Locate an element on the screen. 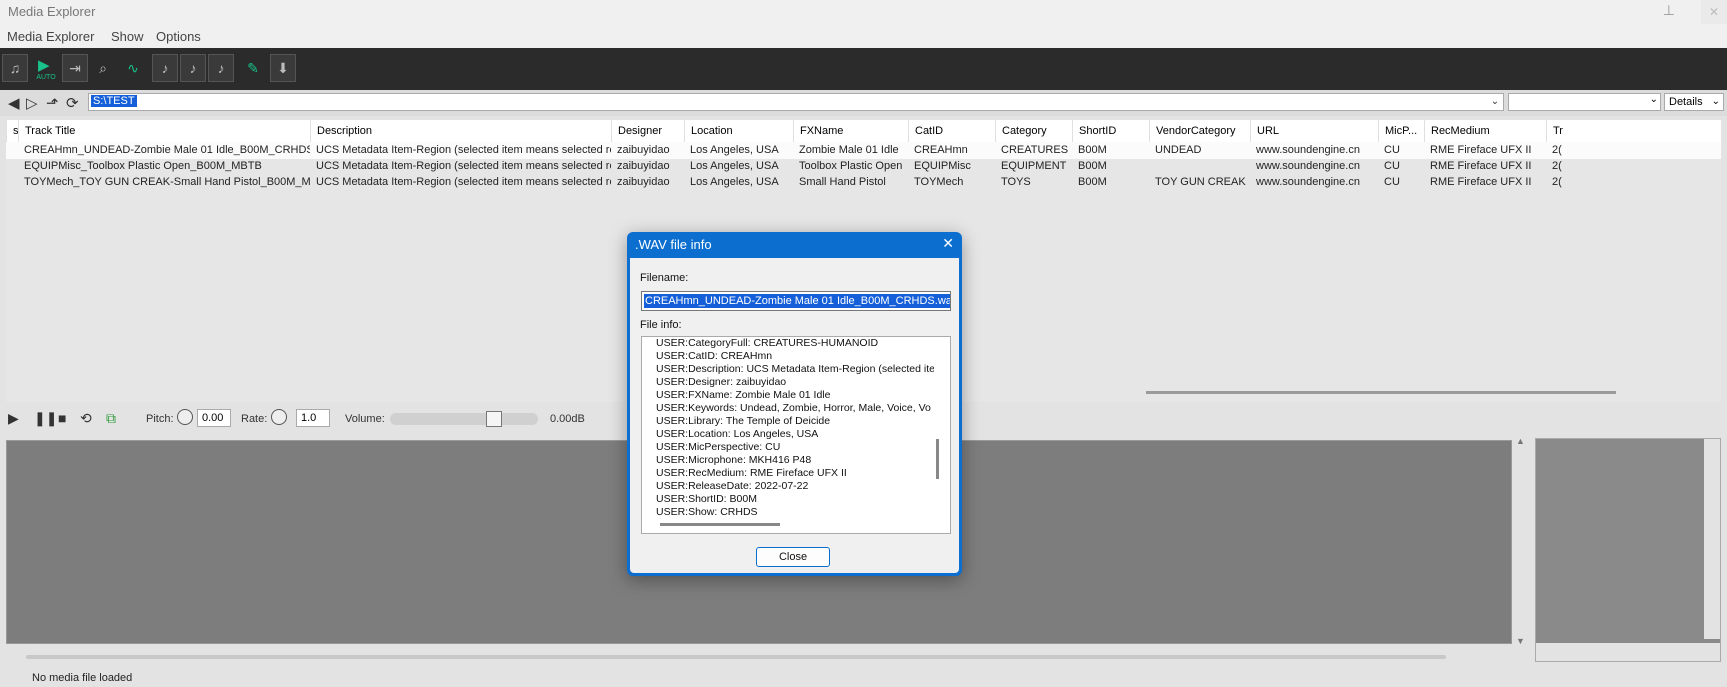 The width and height of the screenshot is (1727, 687). insert-icon: ⇥ is located at coordinates (75, 68).